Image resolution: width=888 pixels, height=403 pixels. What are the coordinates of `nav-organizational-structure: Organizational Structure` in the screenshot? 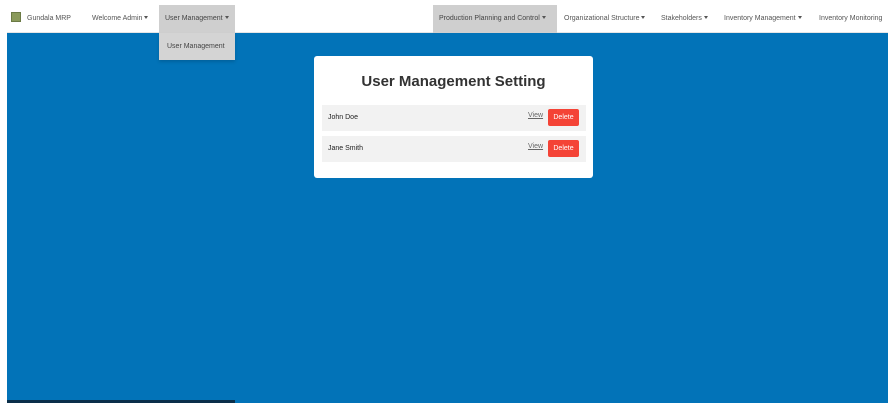 It's located at (604, 19).